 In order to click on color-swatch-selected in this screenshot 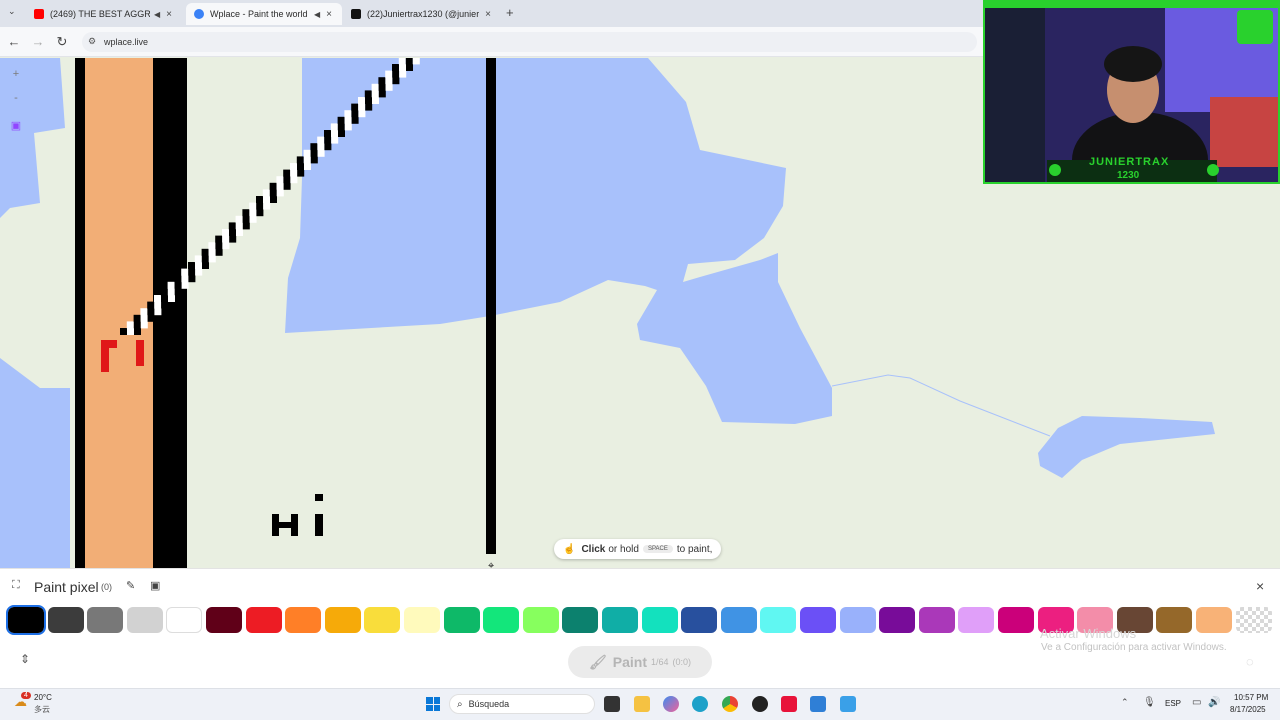, I will do `click(26, 620)`.